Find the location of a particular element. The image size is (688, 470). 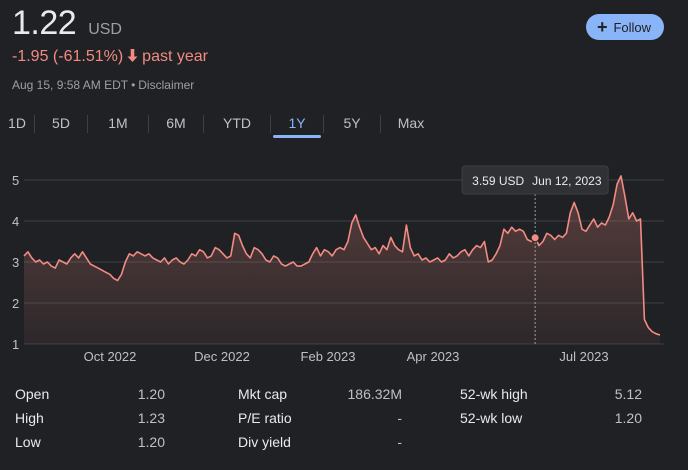

timestamp: Aug 15, 9:58 AM EDT is located at coordinates (70, 85).